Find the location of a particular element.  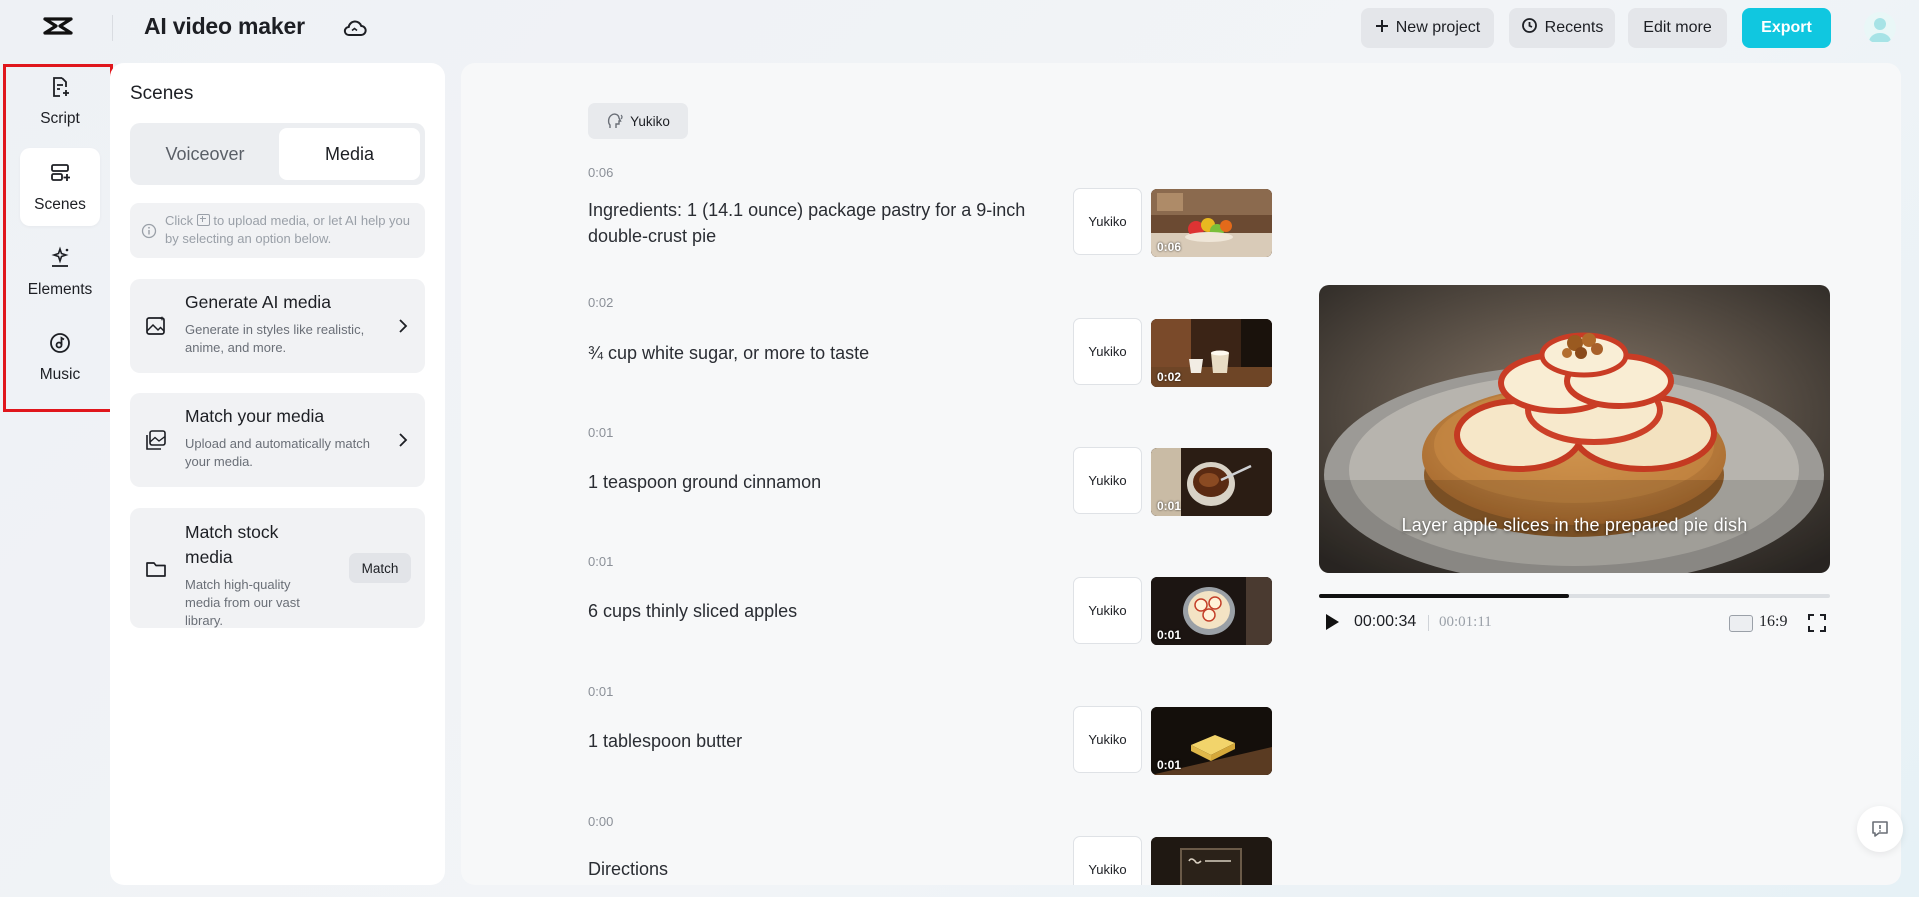

music-icon is located at coordinates (60, 345).